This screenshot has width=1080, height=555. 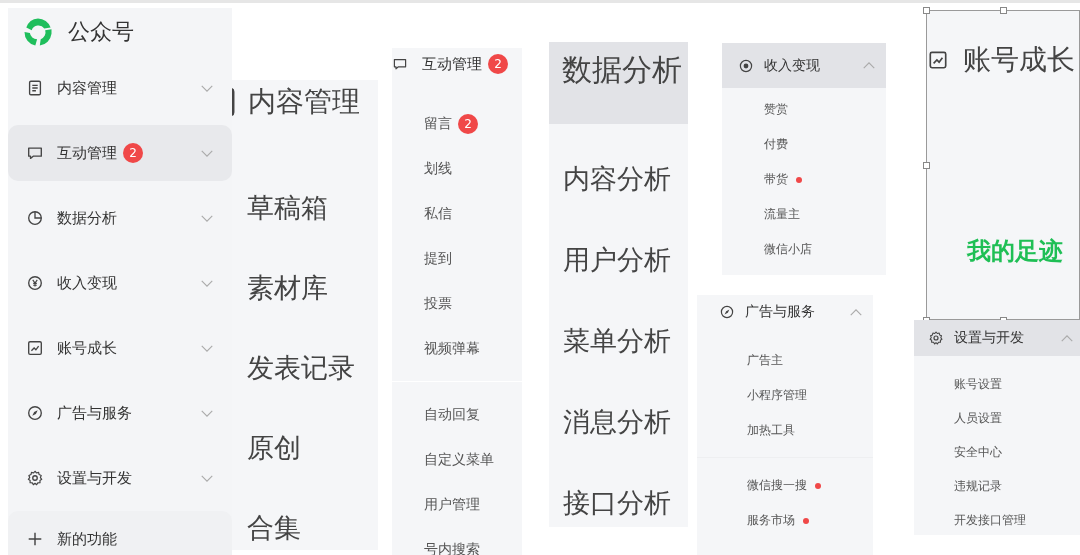 What do you see at coordinates (746, 65) in the screenshot?
I see `radio-icon` at bounding box center [746, 65].